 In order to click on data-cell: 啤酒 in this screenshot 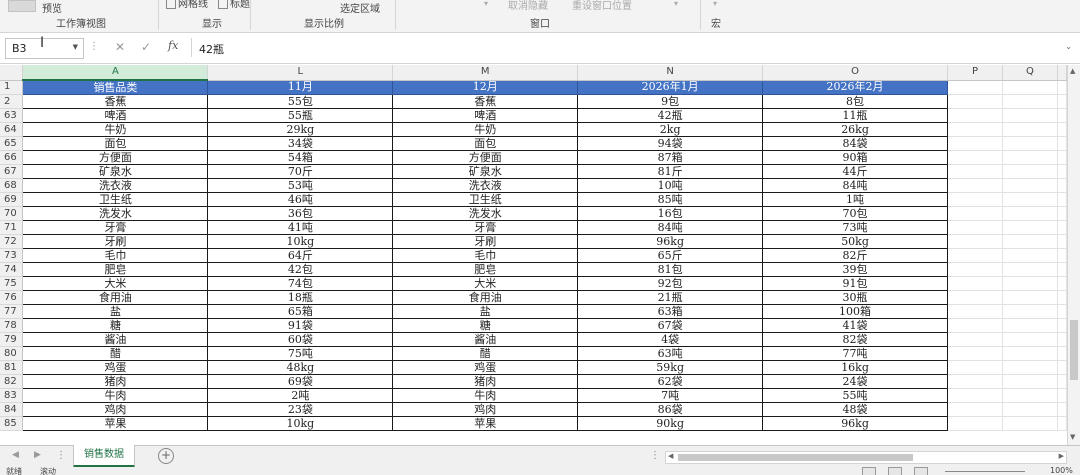, I will do `click(485, 115)`.